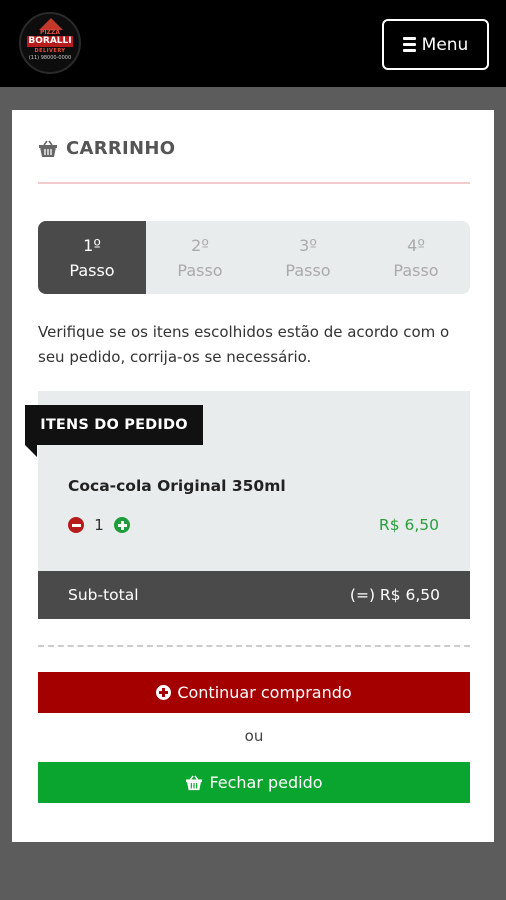  Describe the element at coordinates (254, 736) in the screenshot. I see `or-text: ou` at that location.